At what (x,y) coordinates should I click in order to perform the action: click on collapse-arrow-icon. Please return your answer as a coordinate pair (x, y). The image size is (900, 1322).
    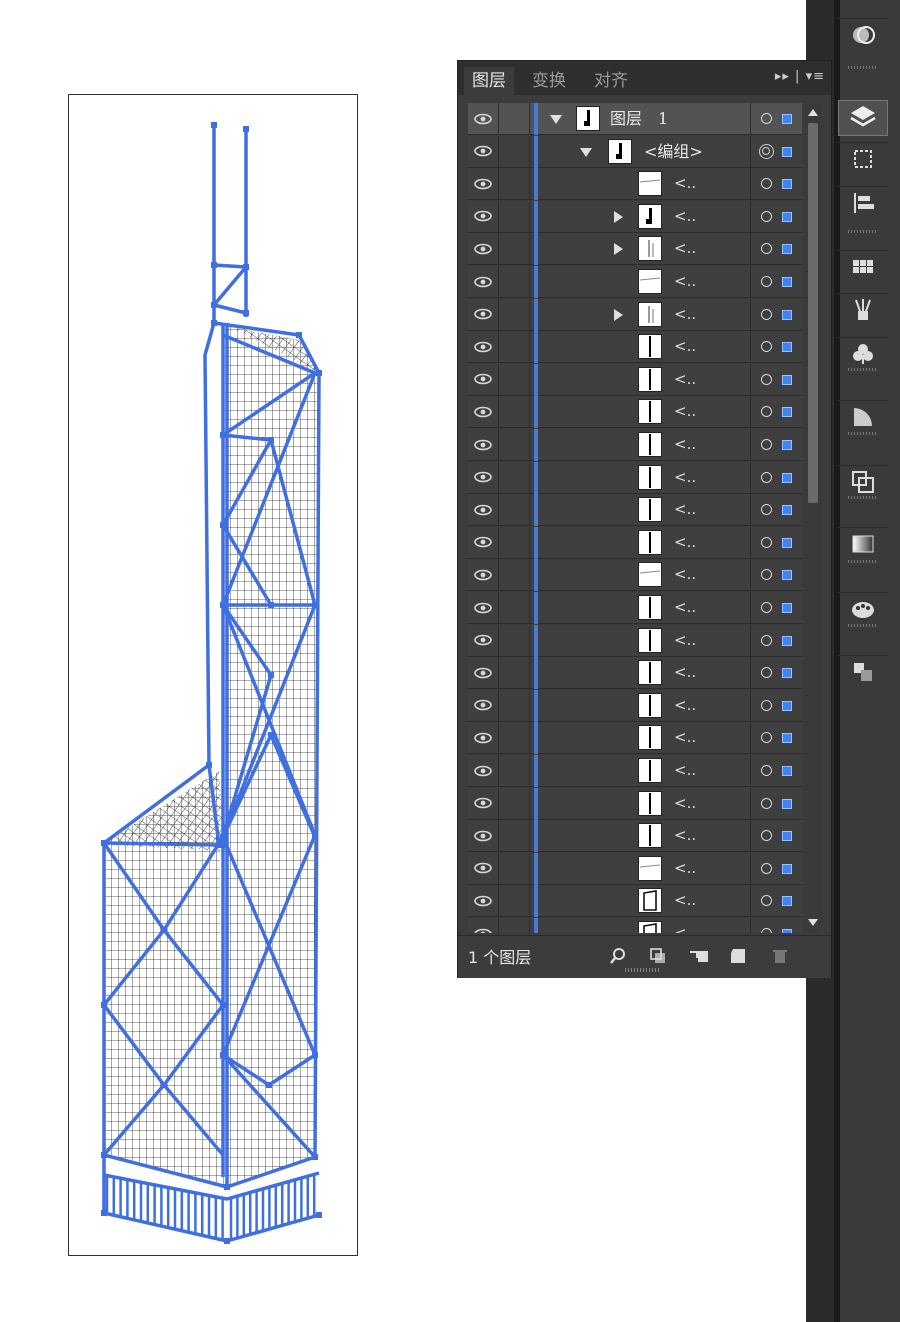
    Looking at the image, I should click on (586, 152).